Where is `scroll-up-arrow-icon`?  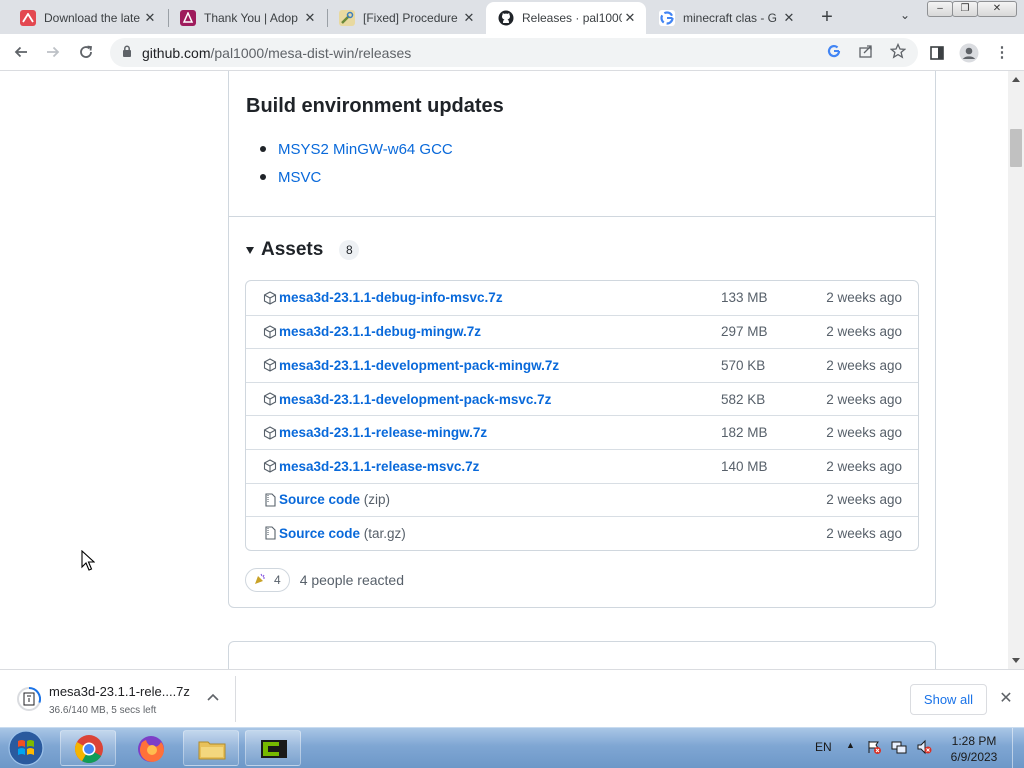 scroll-up-arrow-icon is located at coordinates (1016, 79).